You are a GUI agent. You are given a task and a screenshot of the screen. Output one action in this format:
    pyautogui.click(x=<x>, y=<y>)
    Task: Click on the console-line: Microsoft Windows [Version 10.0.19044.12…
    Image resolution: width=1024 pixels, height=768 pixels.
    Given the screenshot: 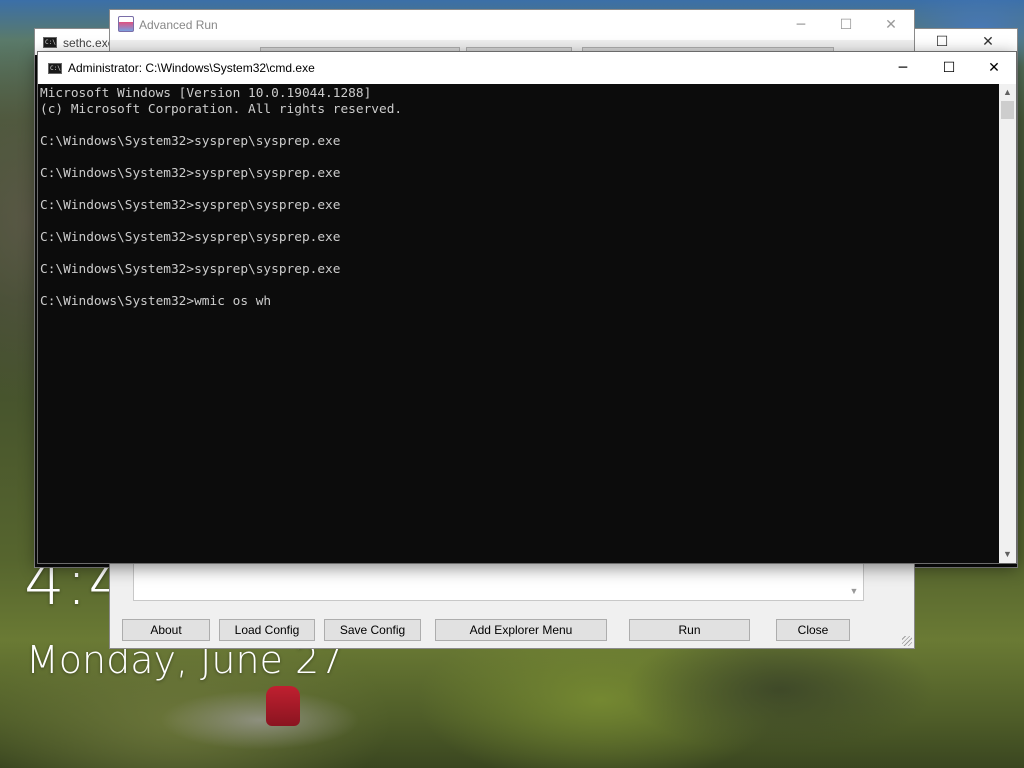 What is the action you would take?
    pyautogui.click(x=206, y=93)
    